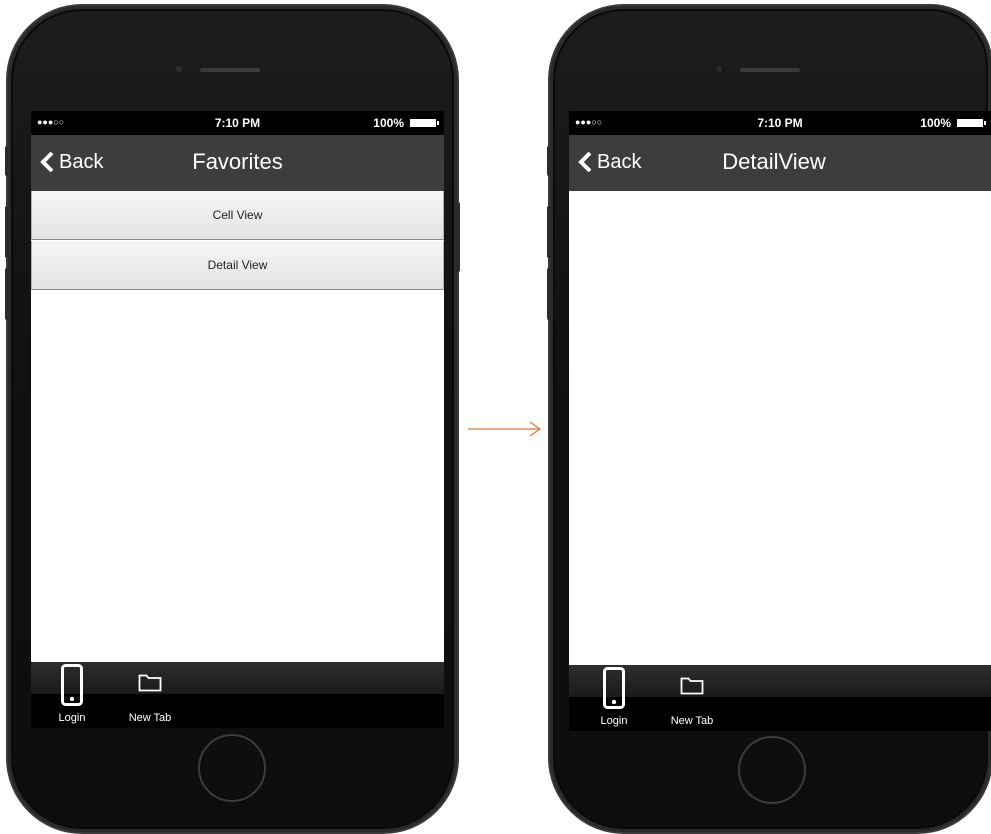 The height and width of the screenshot is (834, 991). What do you see at coordinates (237, 265) in the screenshot?
I see `list-item-detail-view: Detail View` at bounding box center [237, 265].